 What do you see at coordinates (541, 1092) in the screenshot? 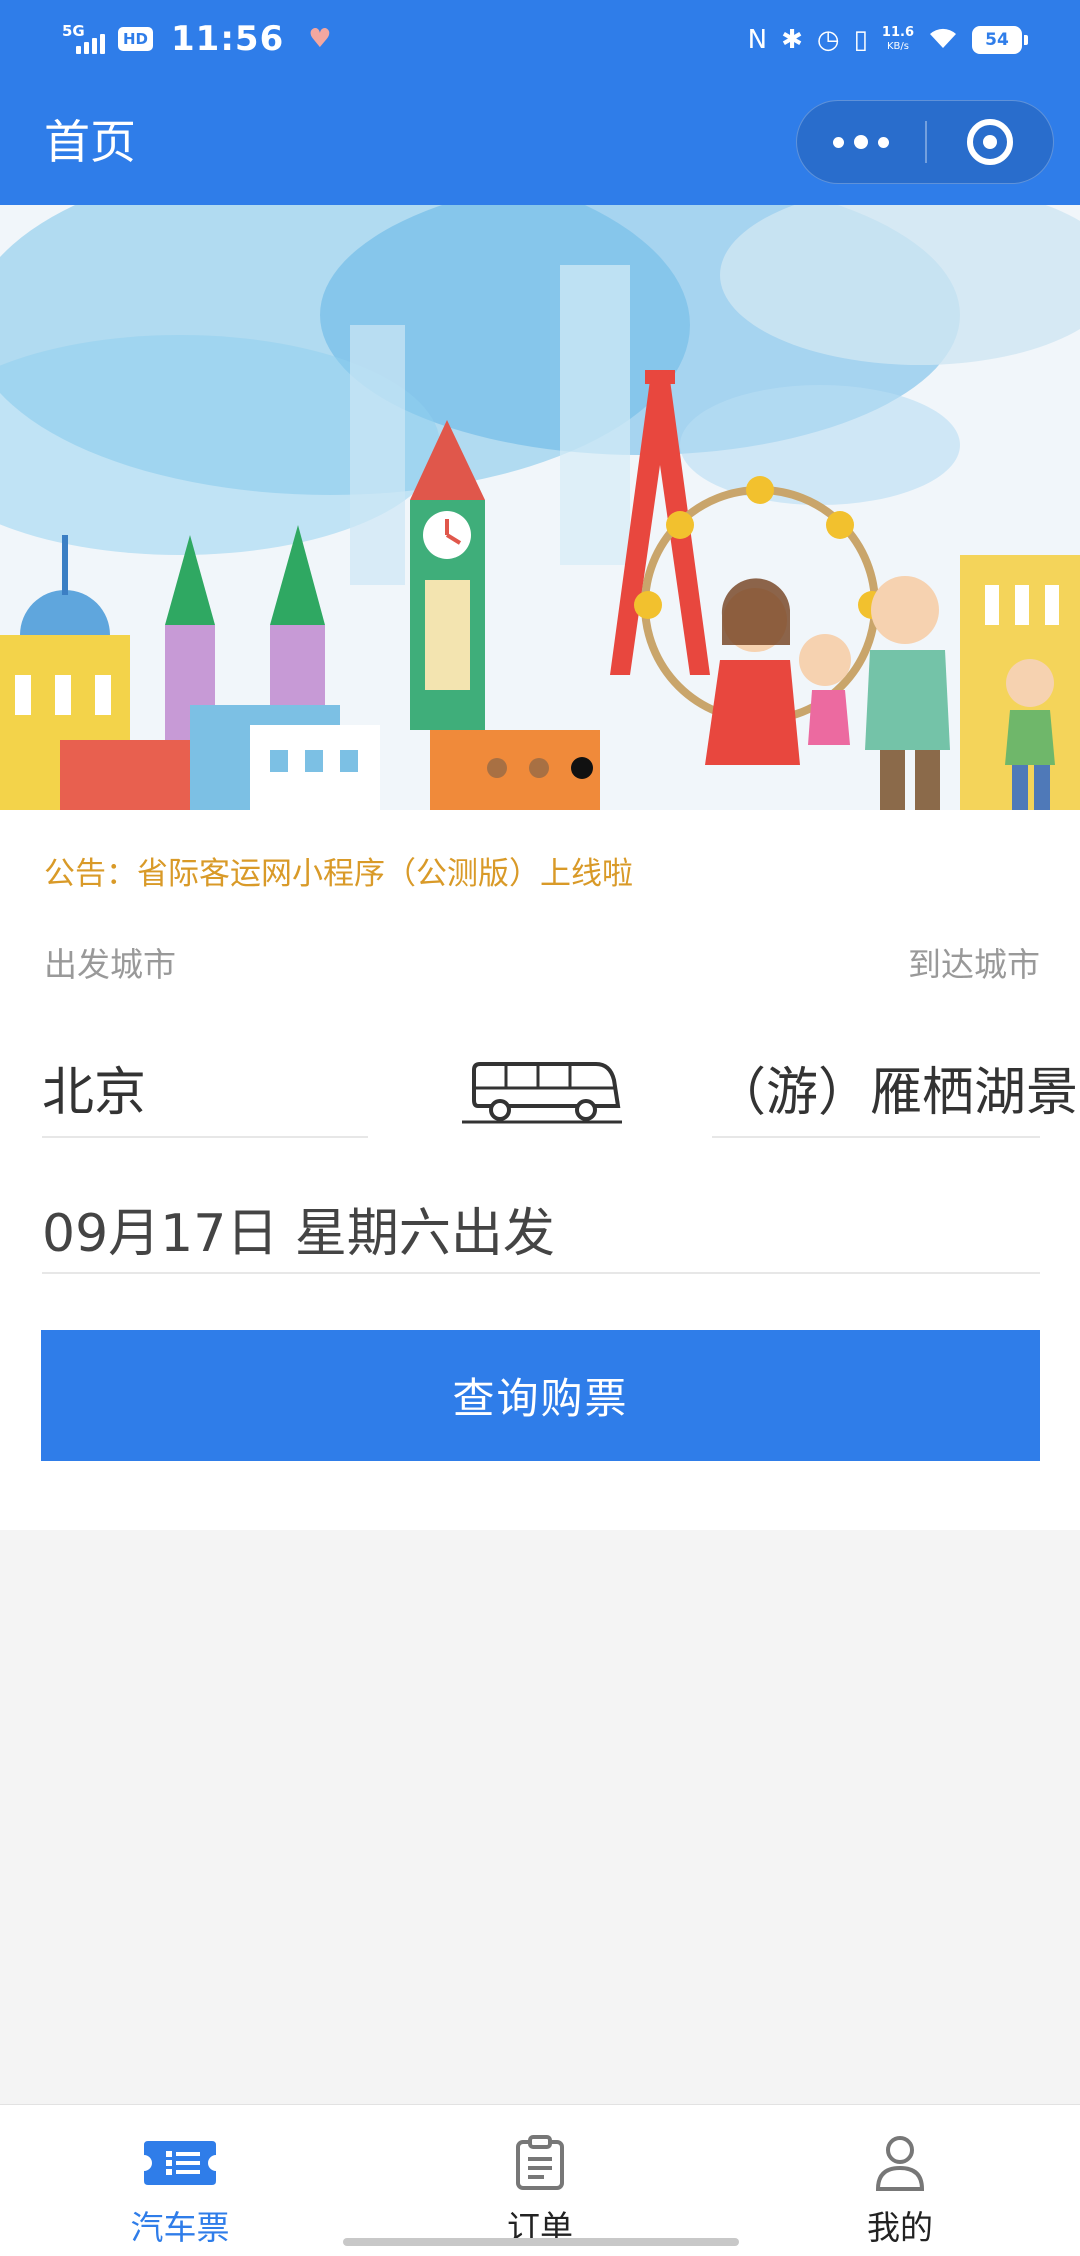
I see `bus-swap-icon` at bounding box center [541, 1092].